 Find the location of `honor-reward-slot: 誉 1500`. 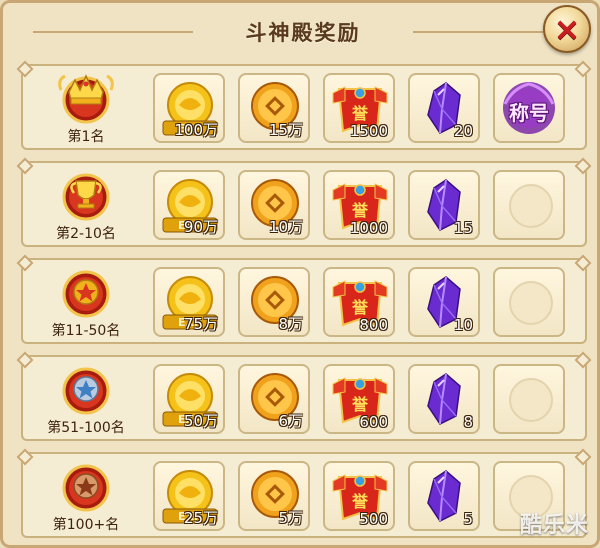

honor-reward-slot: 誉 1500 is located at coordinates (359, 108).